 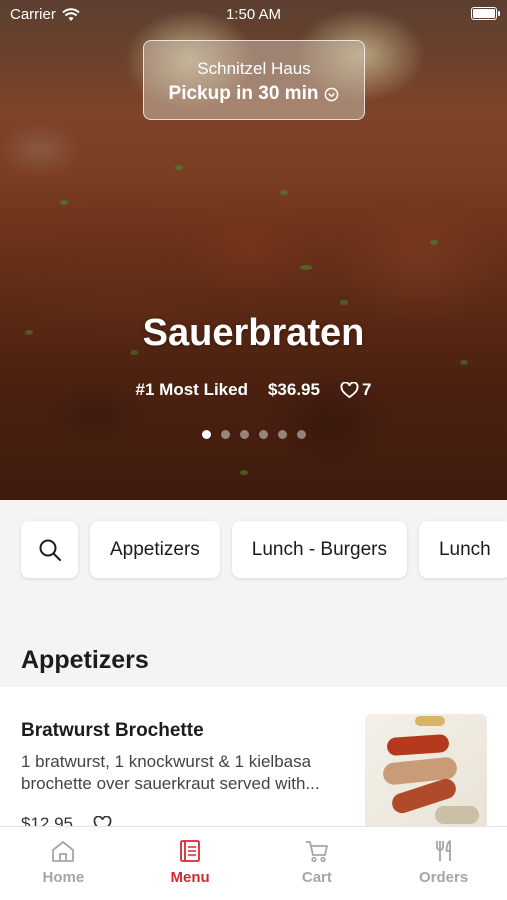 I want to click on category-chips: Appetizers Lunch - Burgers Lunch, so click(x=264, y=549).